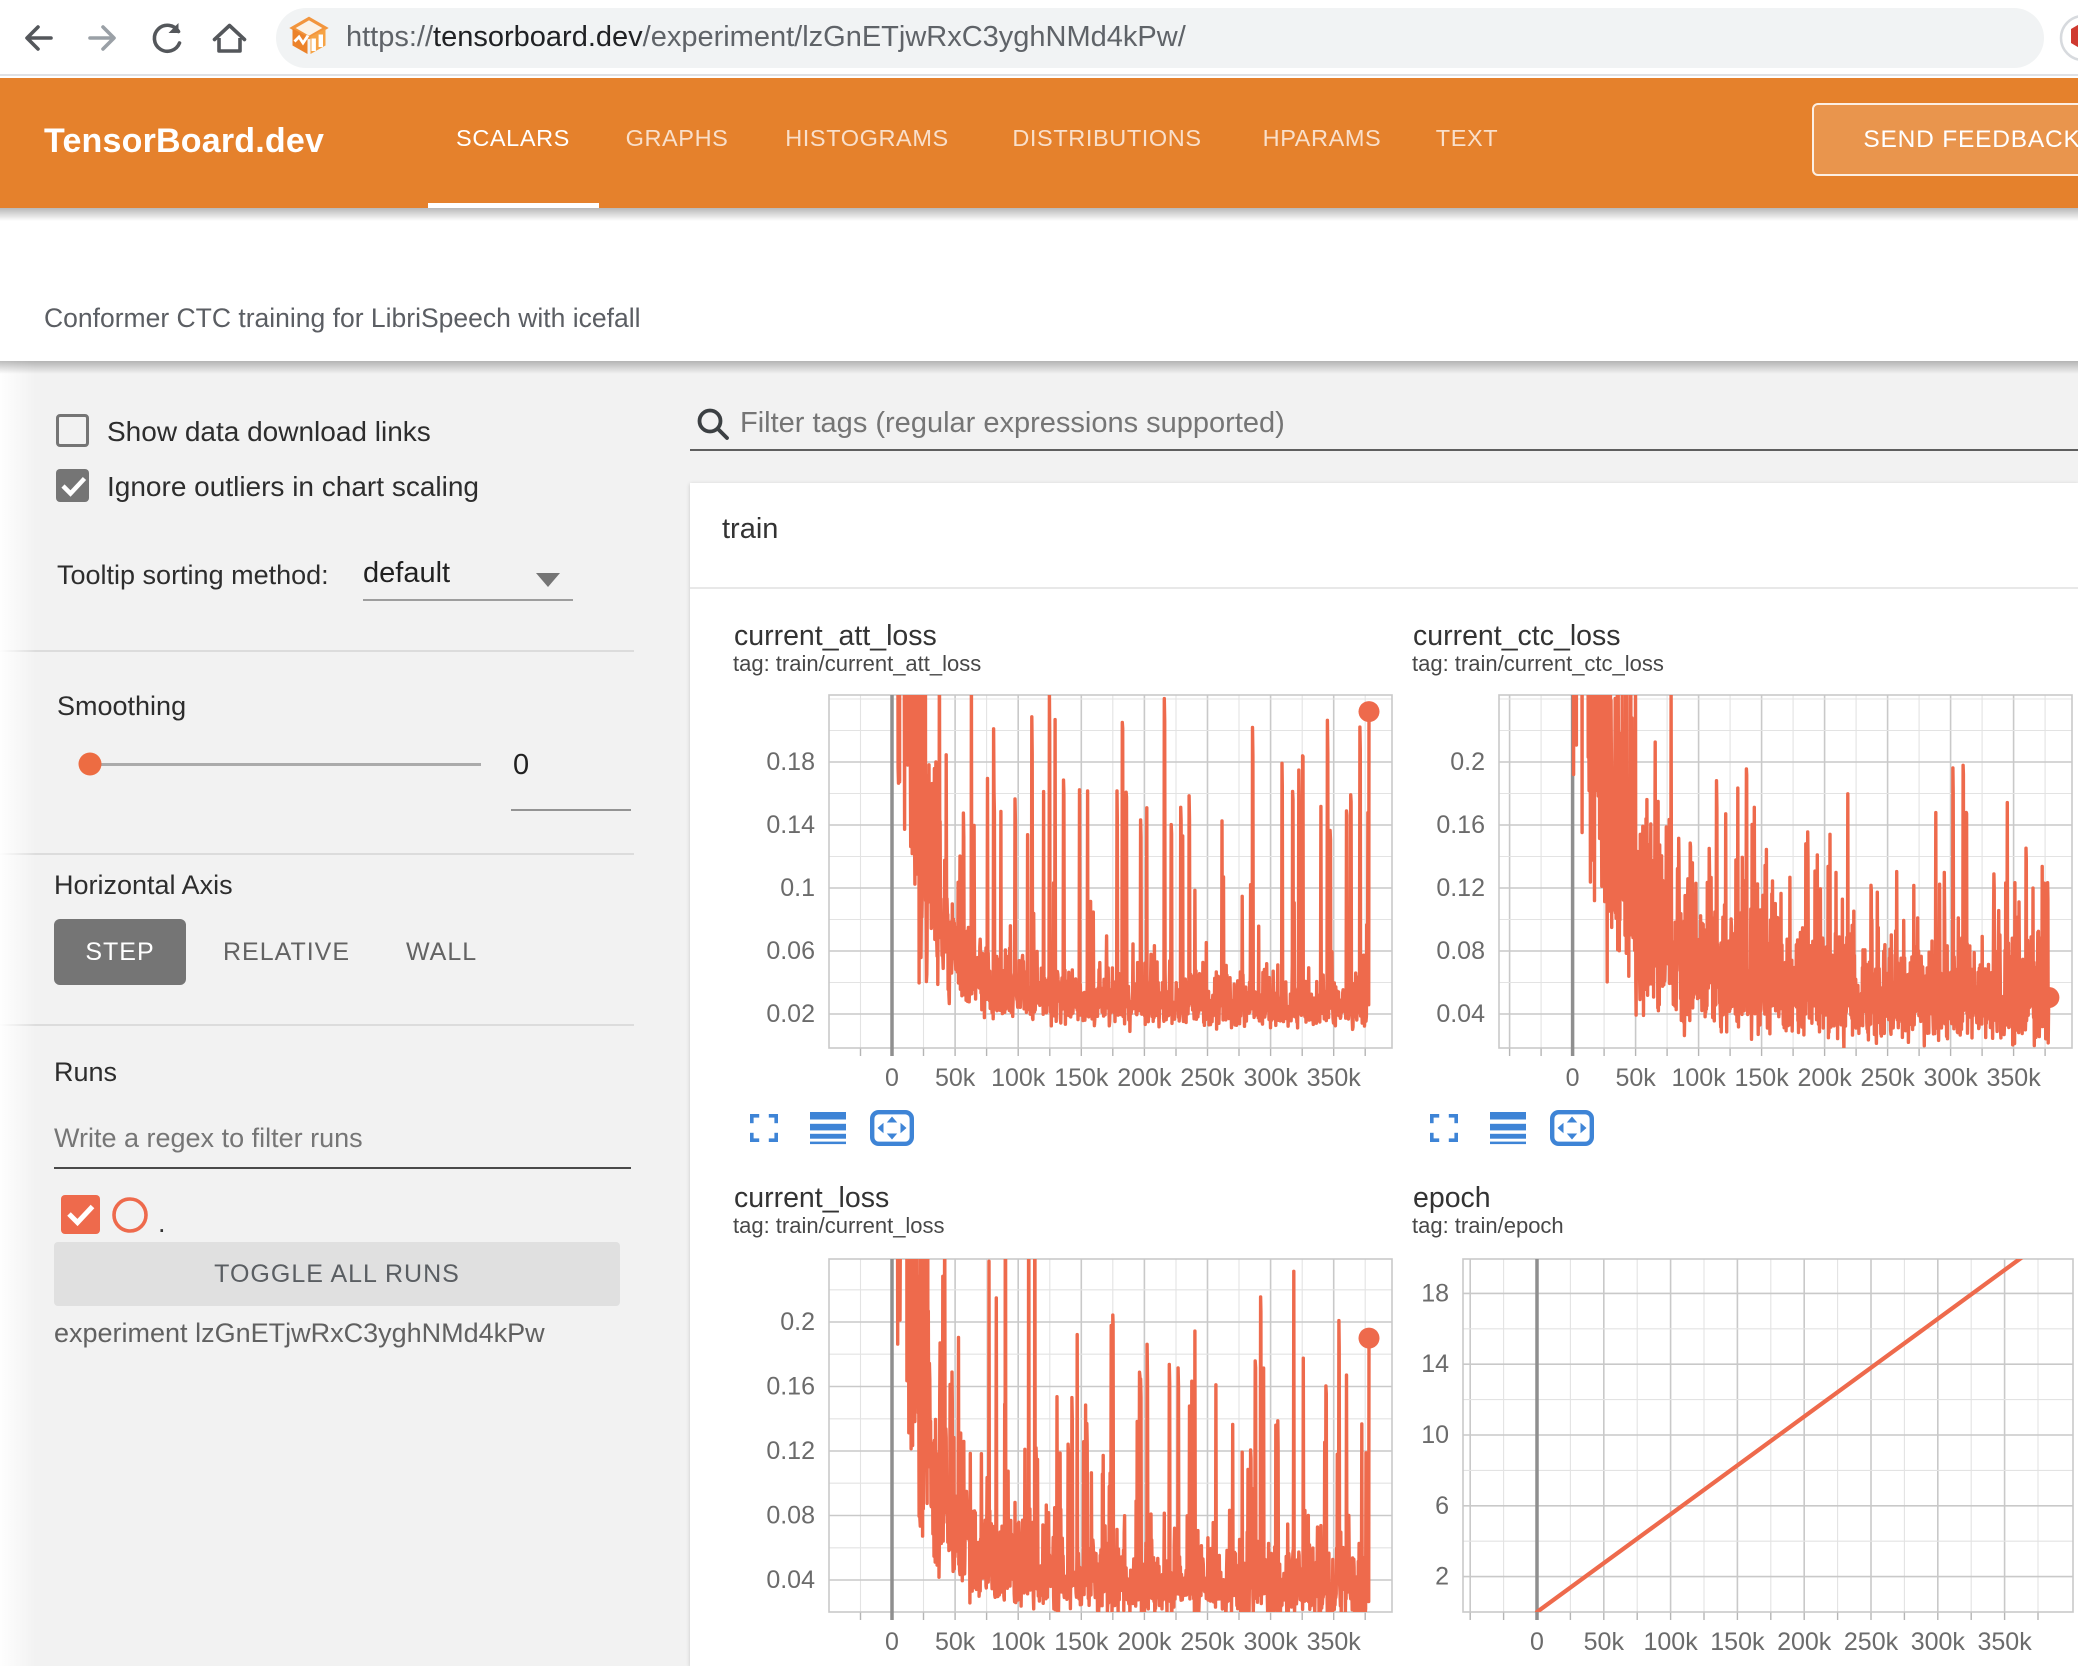 This screenshot has height=1666, width=2078. I want to click on svg-text: 10, so click(1435, 1435).